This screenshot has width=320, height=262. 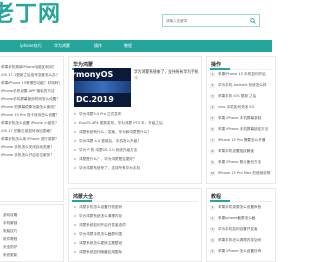 What do you see at coordinates (233, 96) in the screenshot?
I see `list-item: 3 苹果手机 iOS 更新 之后` at bounding box center [233, 96].